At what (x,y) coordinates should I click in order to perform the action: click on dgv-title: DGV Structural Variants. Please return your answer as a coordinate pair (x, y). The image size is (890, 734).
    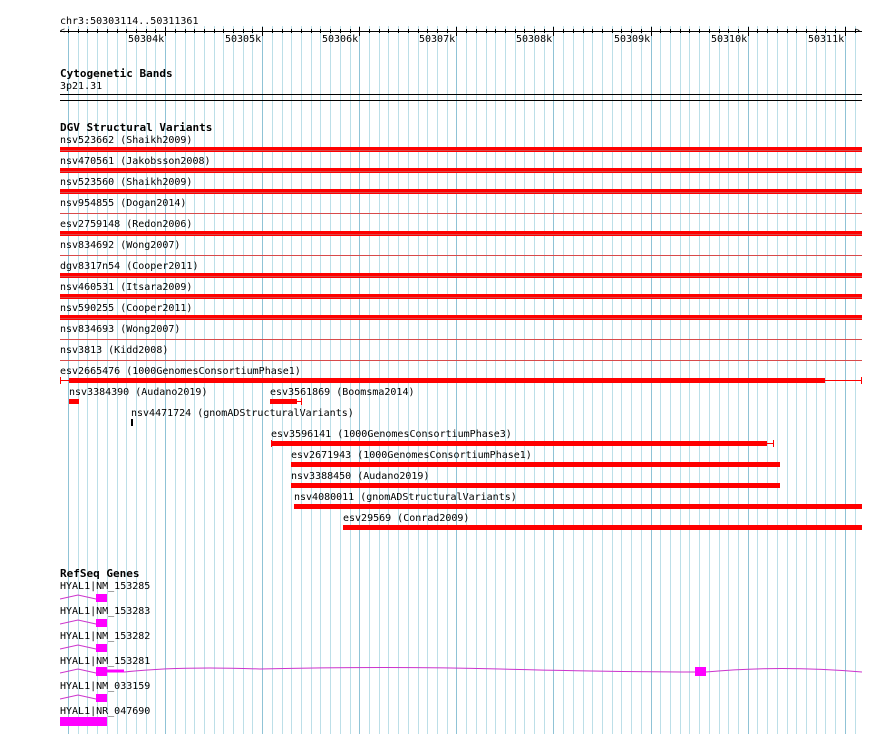
    Looking at the image, I should click on (136, 127).